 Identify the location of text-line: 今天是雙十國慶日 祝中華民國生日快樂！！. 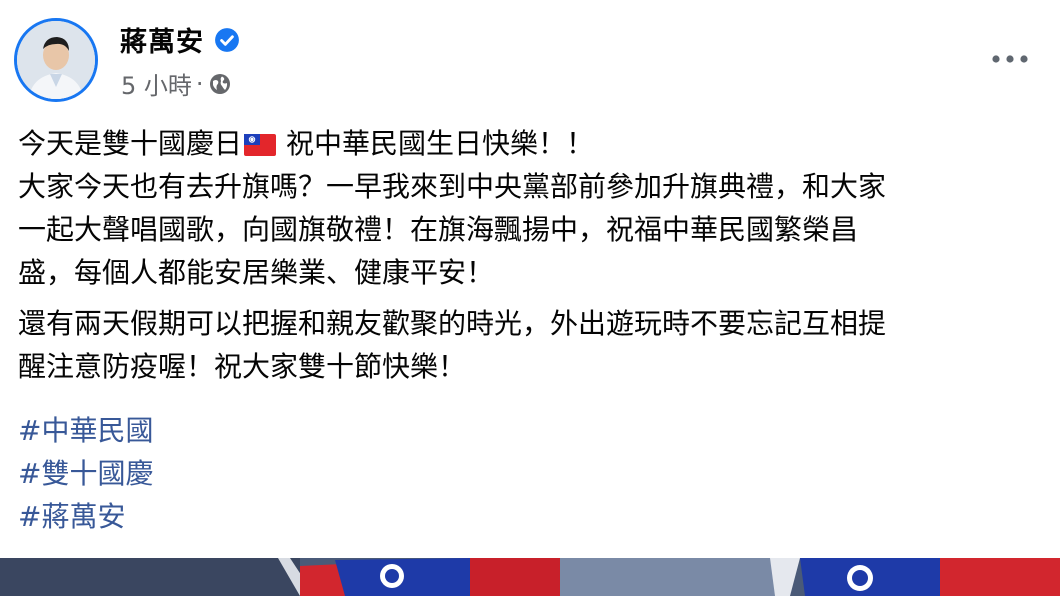
(533, 143).